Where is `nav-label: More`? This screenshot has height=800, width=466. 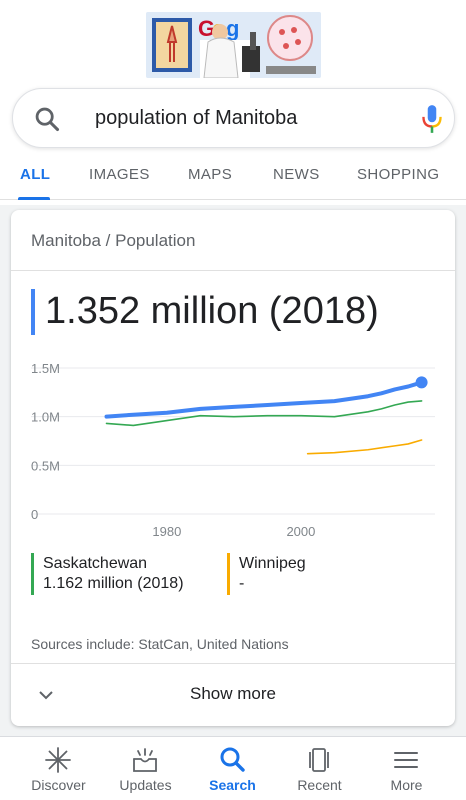 nav-label: More is located at coordinates (406, 785).